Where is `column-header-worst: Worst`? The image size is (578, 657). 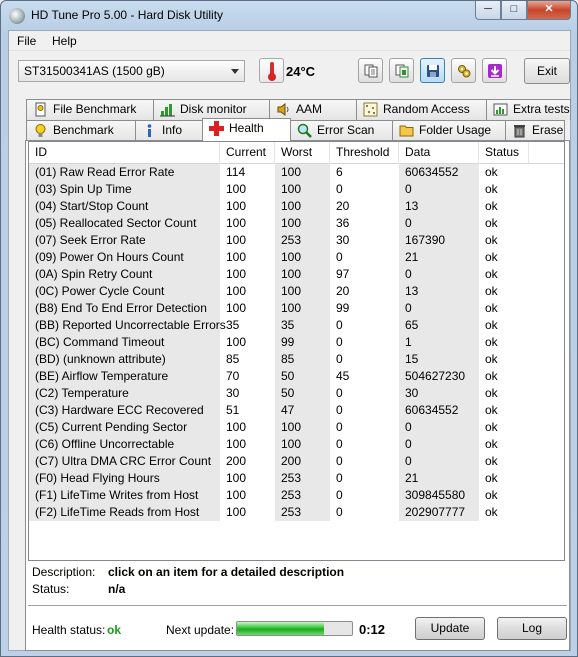 column-header-worst: Worst is located at coordinates (302, 153).